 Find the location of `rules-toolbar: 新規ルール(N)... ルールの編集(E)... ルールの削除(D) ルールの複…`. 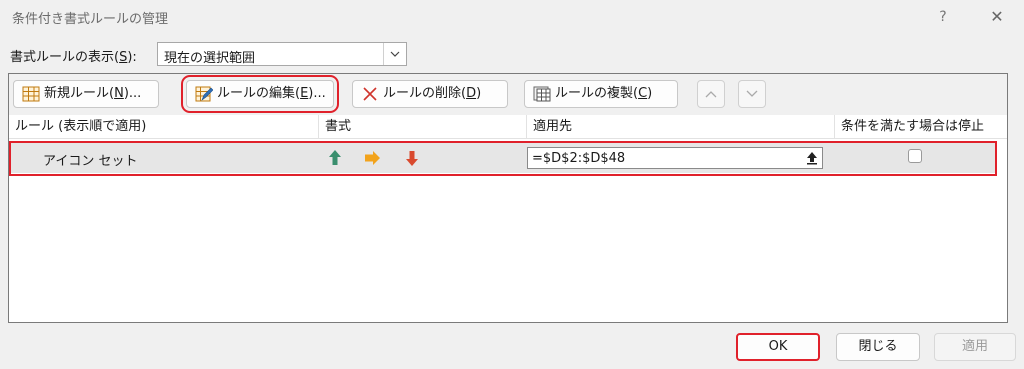

rules-toolbar: 新規ルール(N)... ルールの編集(E)... ルールの削除(D) ルールの複… is located at coordinates (508, 95).